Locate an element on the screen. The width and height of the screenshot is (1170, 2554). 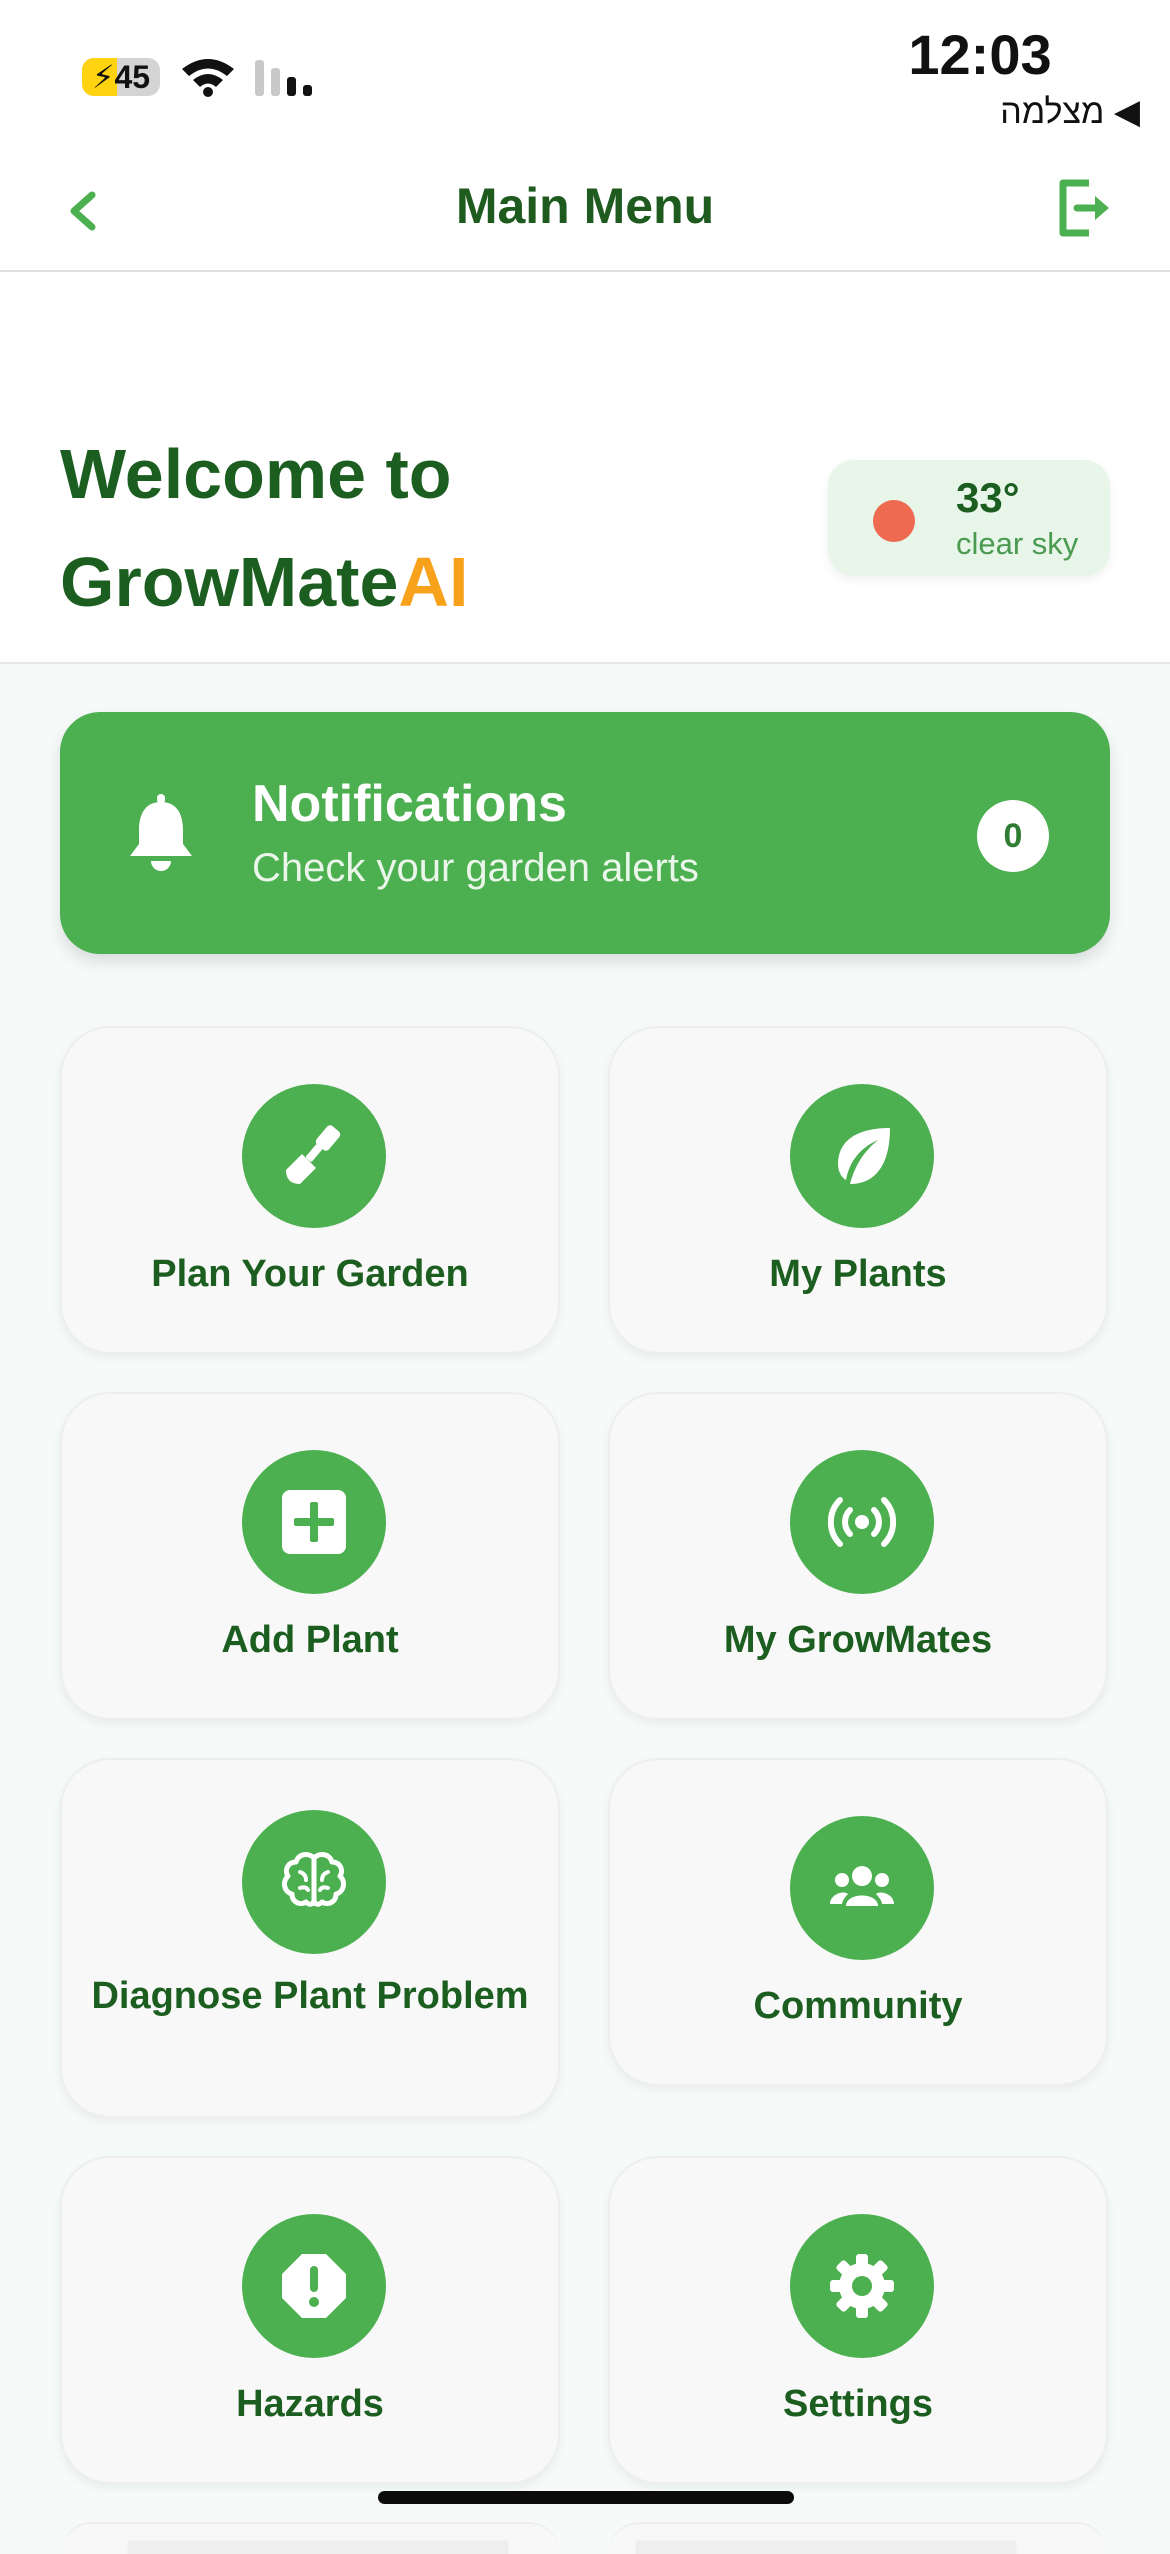
welcome-heading: Welcome to GrowMateAI is located at coordinates (264, 528).